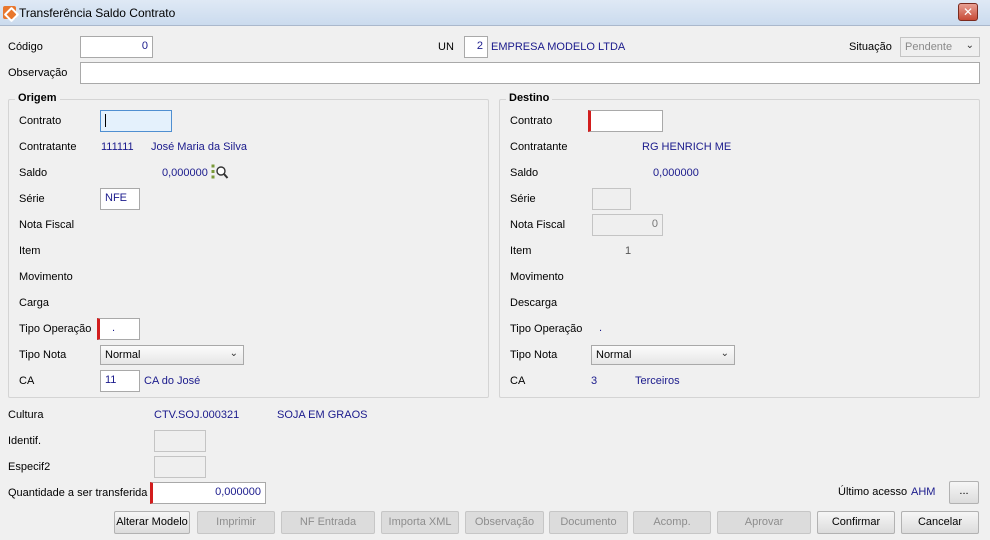 The image size is (990, 540). I want to click on destino-tipo-nota-value: Normal, so click(614, 355).